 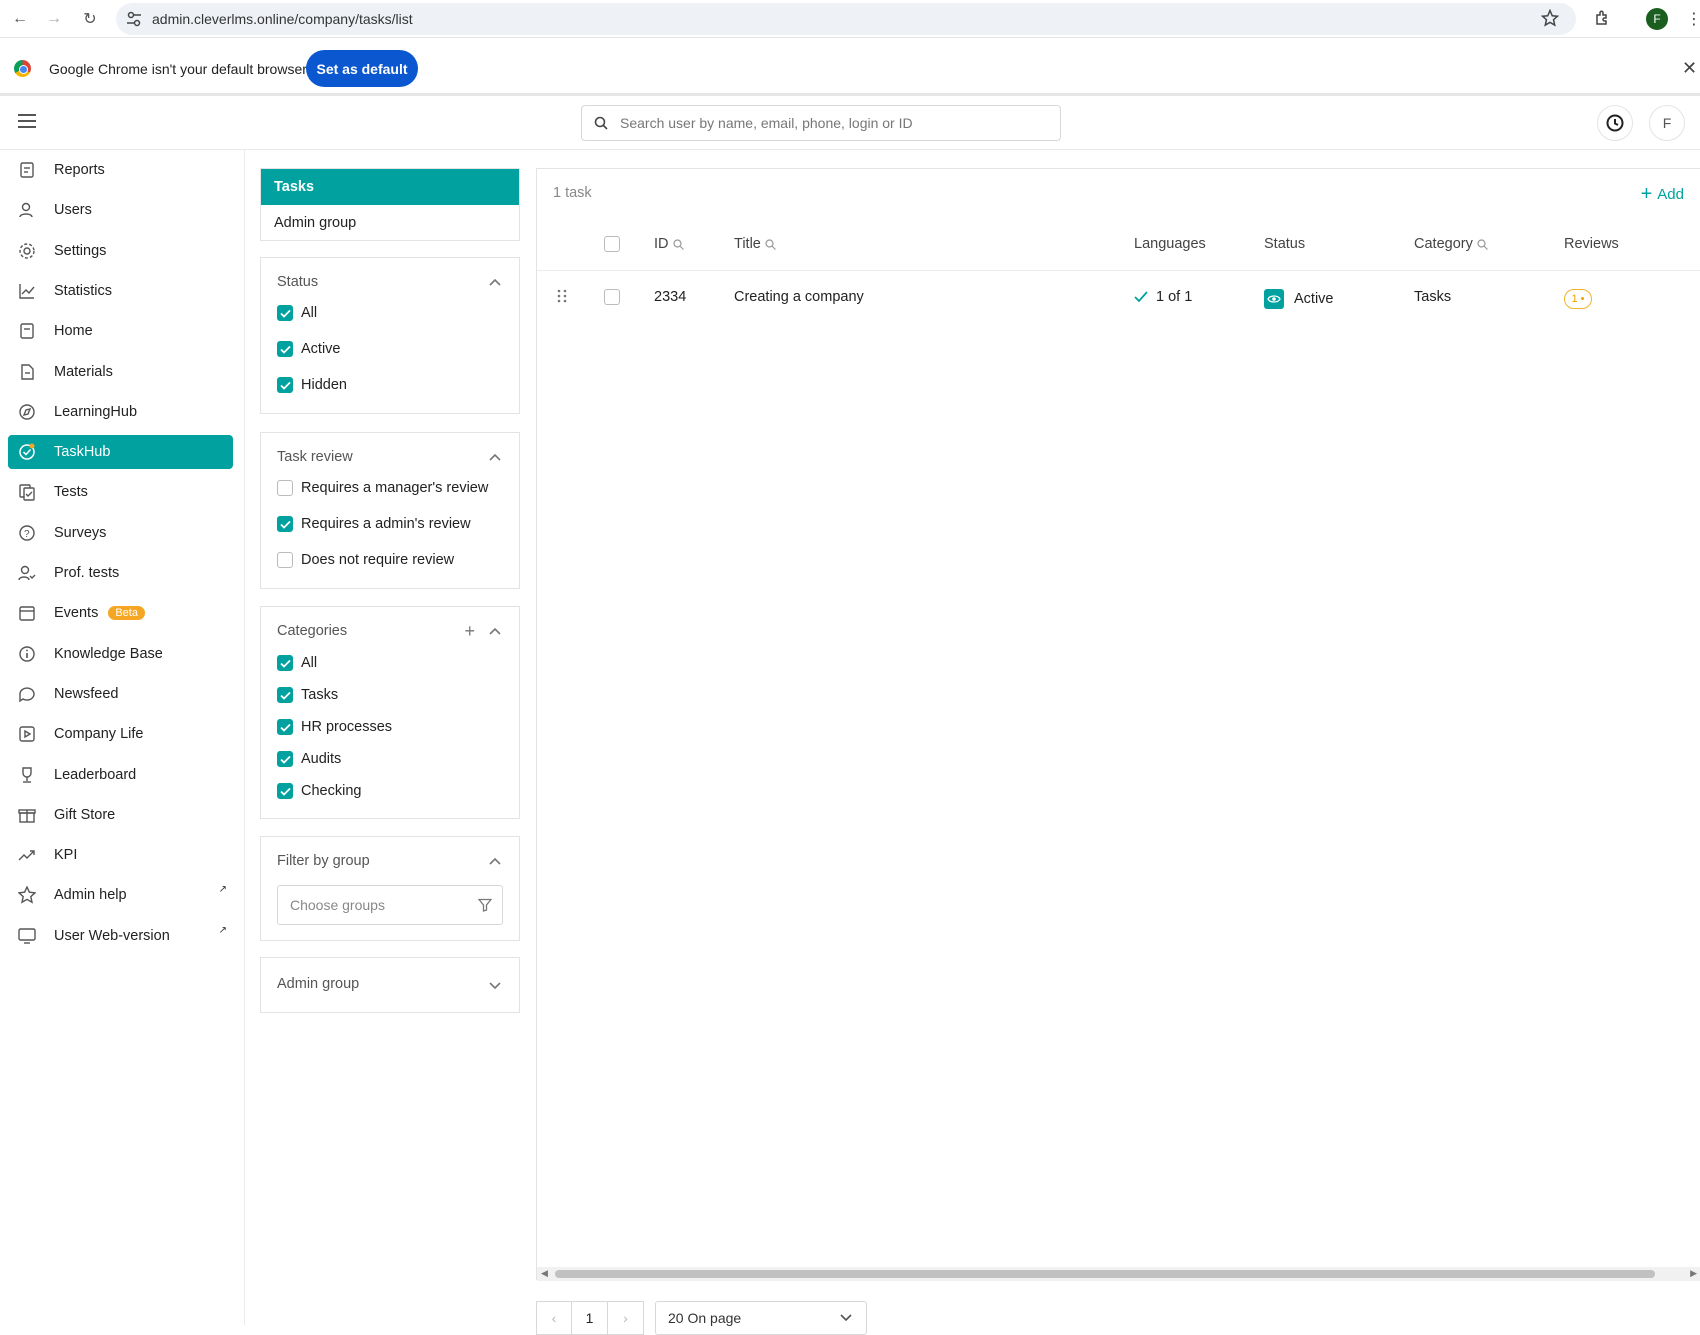 I want to click on history-button, so click(x=1615, y=123).